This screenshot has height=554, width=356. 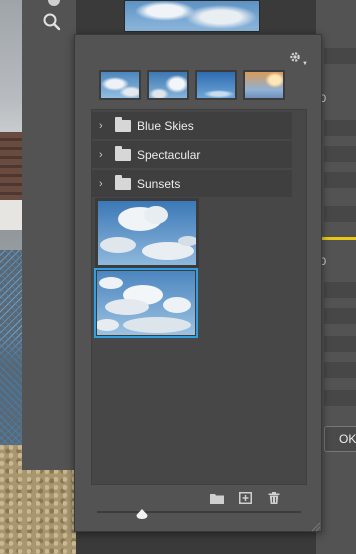 I want to click on sky-thumbnail-selected, so click(x=146, y=303).